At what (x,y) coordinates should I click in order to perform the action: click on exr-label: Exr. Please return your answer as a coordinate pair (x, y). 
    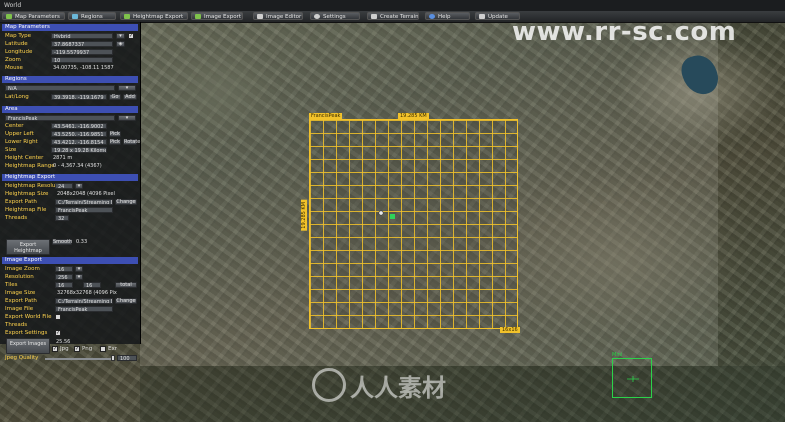
    Looking at the image, I should click on (112, 349).